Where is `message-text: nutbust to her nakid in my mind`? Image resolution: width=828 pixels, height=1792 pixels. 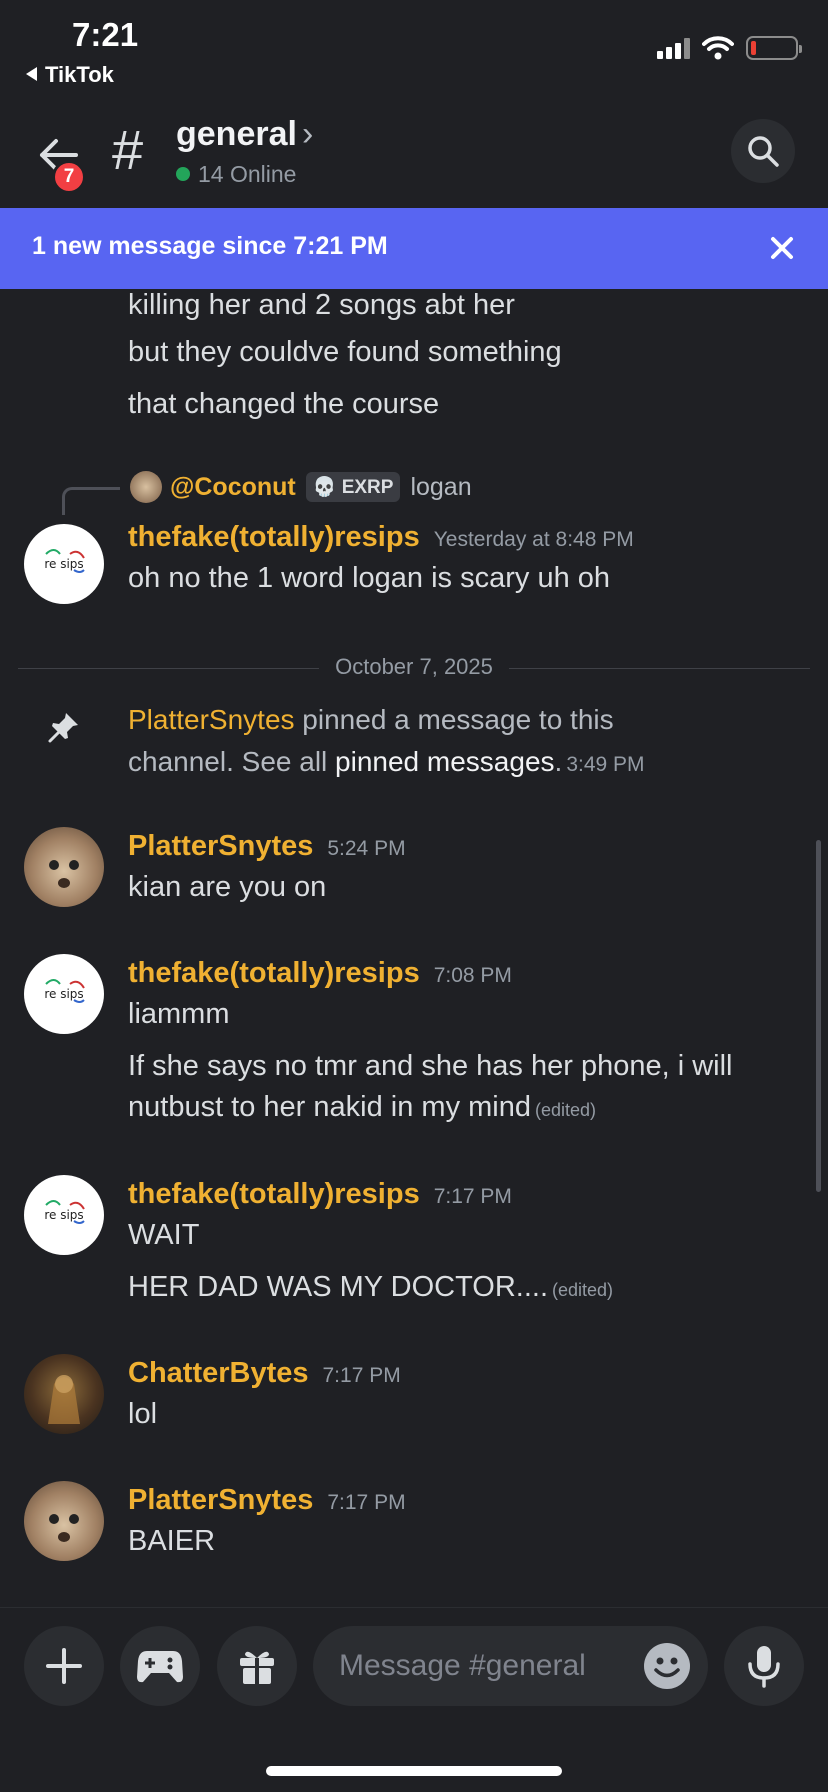
message-text: nutbust to her nakid in my mind is located at coordinates (329, 1107).